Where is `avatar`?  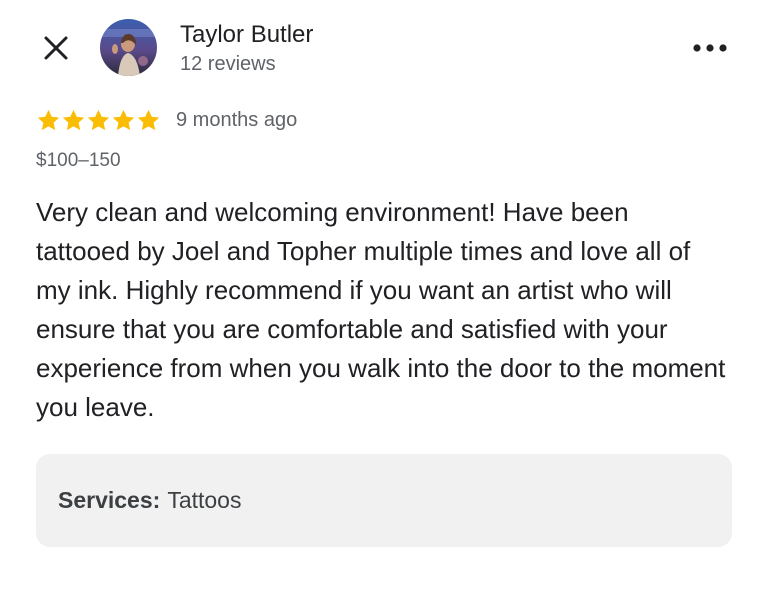
avatar is located at coordinates (128, 47).